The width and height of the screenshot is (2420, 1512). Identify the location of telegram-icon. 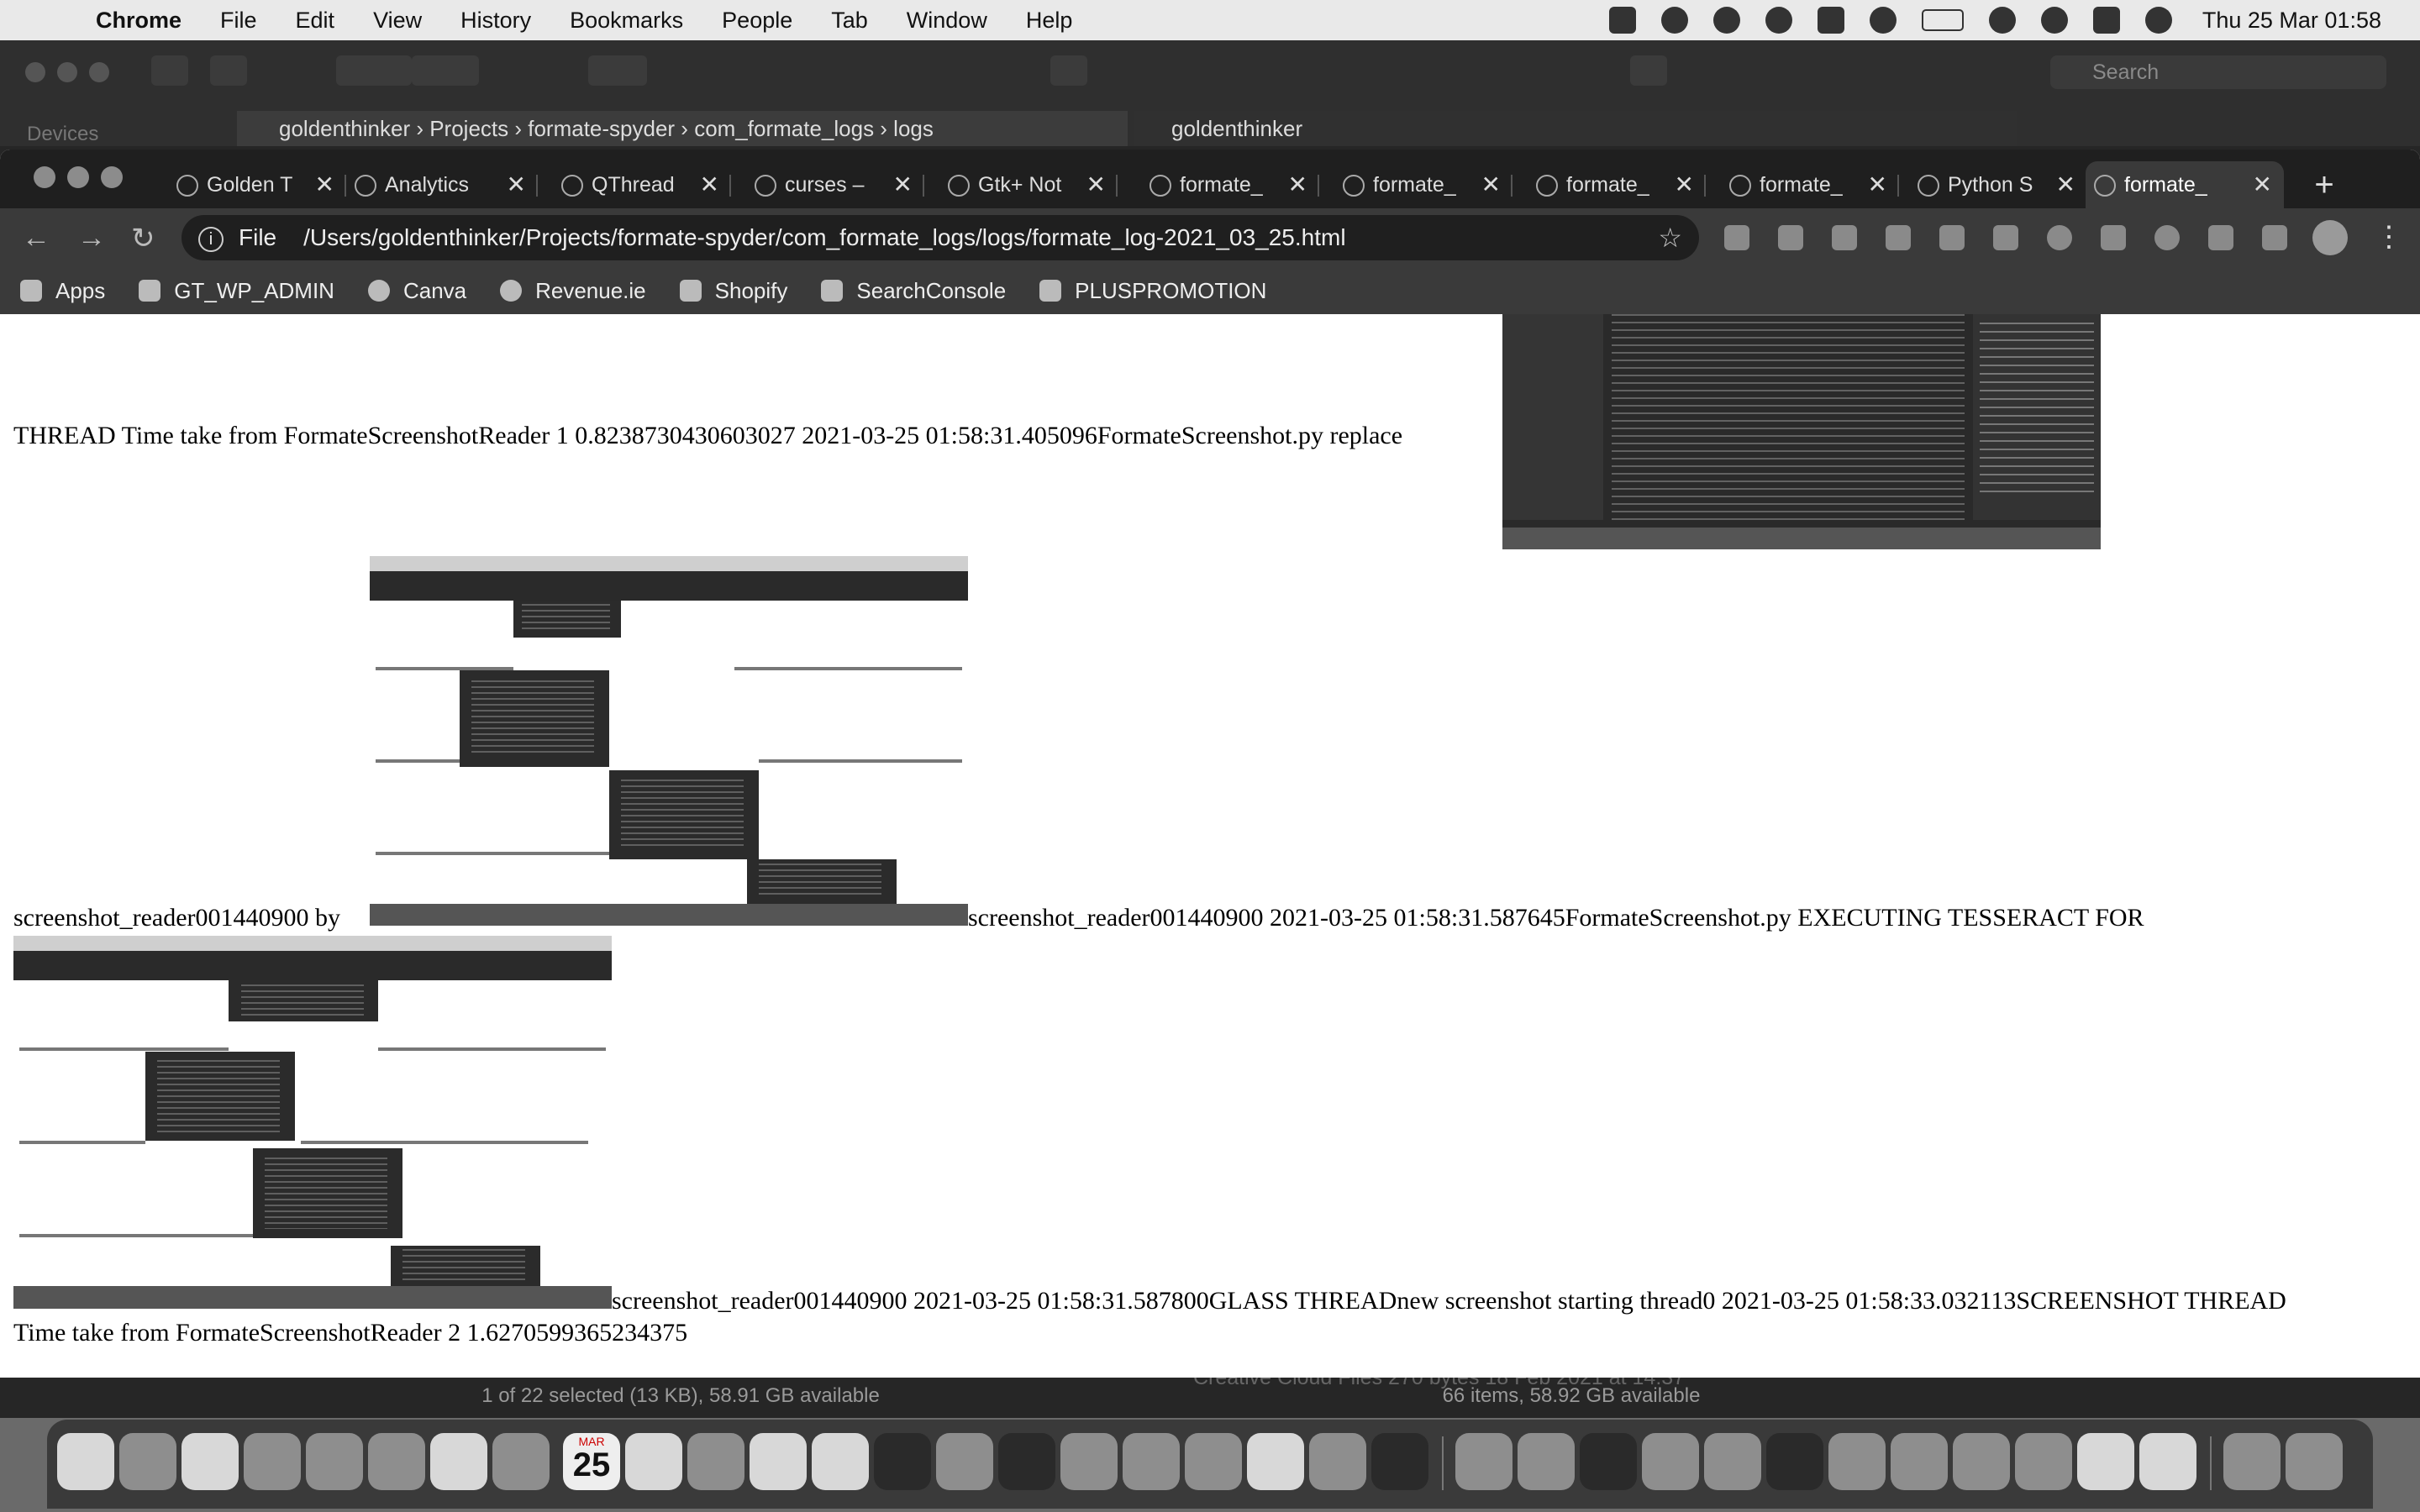
(1546, 1461).